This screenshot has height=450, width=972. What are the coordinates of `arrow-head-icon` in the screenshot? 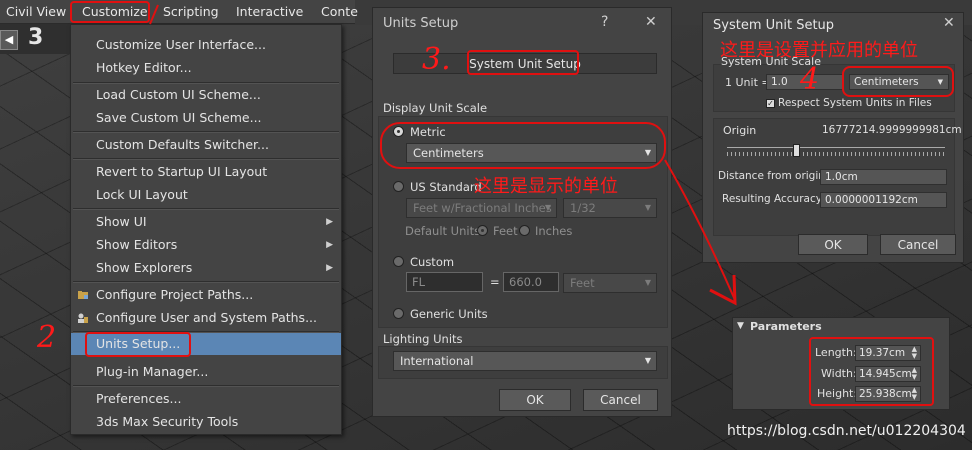 It's located at (723, 290).